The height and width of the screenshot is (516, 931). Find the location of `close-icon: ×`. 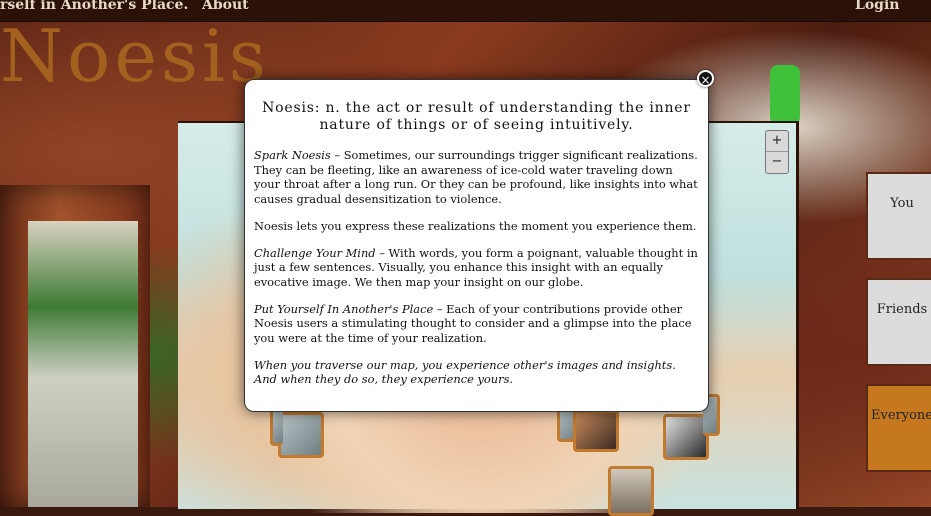

close-icon: × is located at coordinates (705, 78).